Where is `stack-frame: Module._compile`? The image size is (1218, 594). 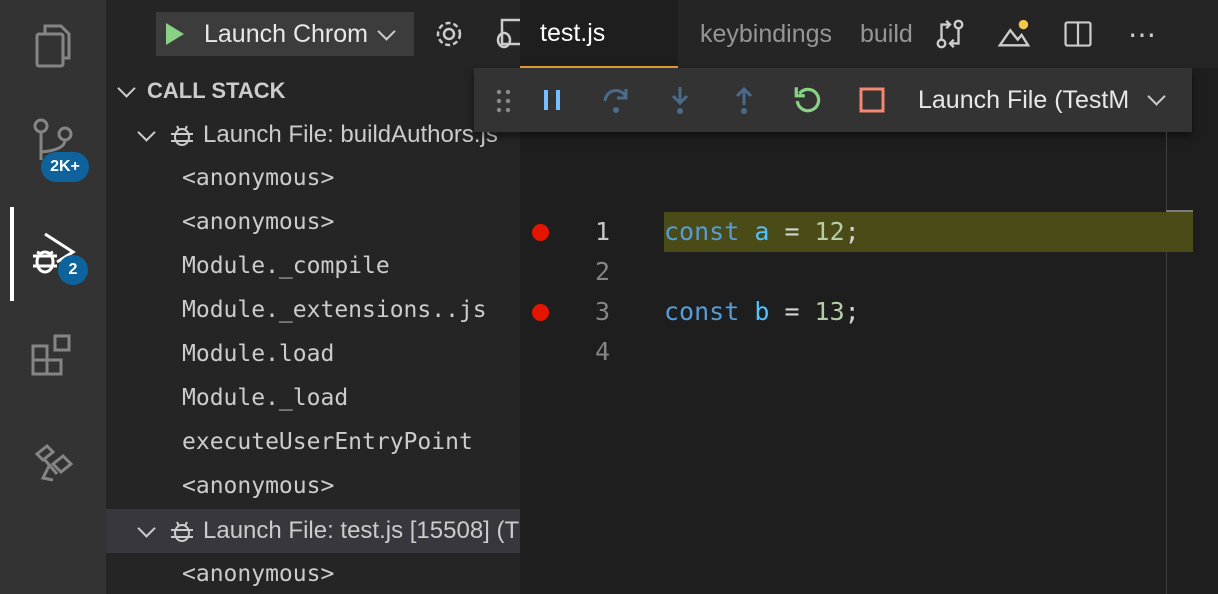 stack-frame: Module._compile is located at coordinates (286, 266).